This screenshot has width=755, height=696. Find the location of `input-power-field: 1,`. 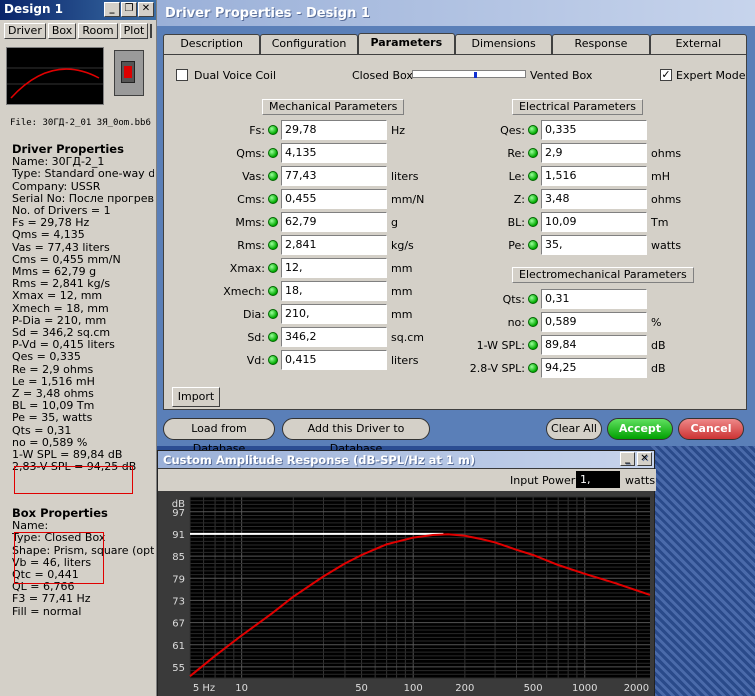

input-power-field: 1, is located at coordinates (598, 479).